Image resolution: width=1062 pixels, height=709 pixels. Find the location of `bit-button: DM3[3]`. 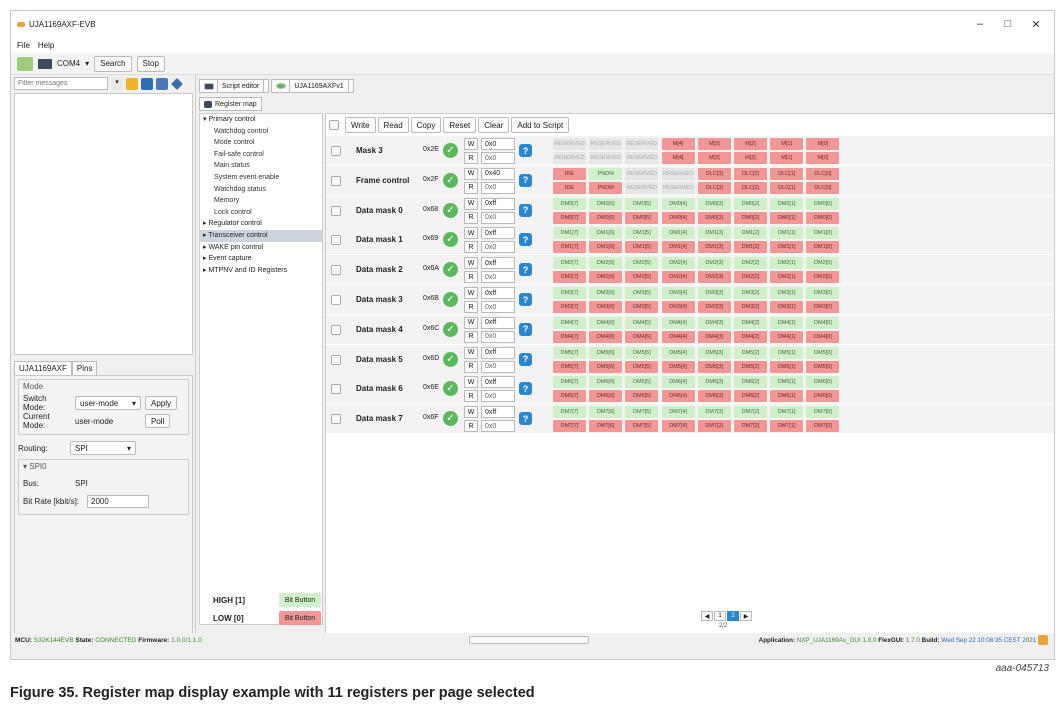

bit-button: DM3[3] is located at coordinates (714, 293).